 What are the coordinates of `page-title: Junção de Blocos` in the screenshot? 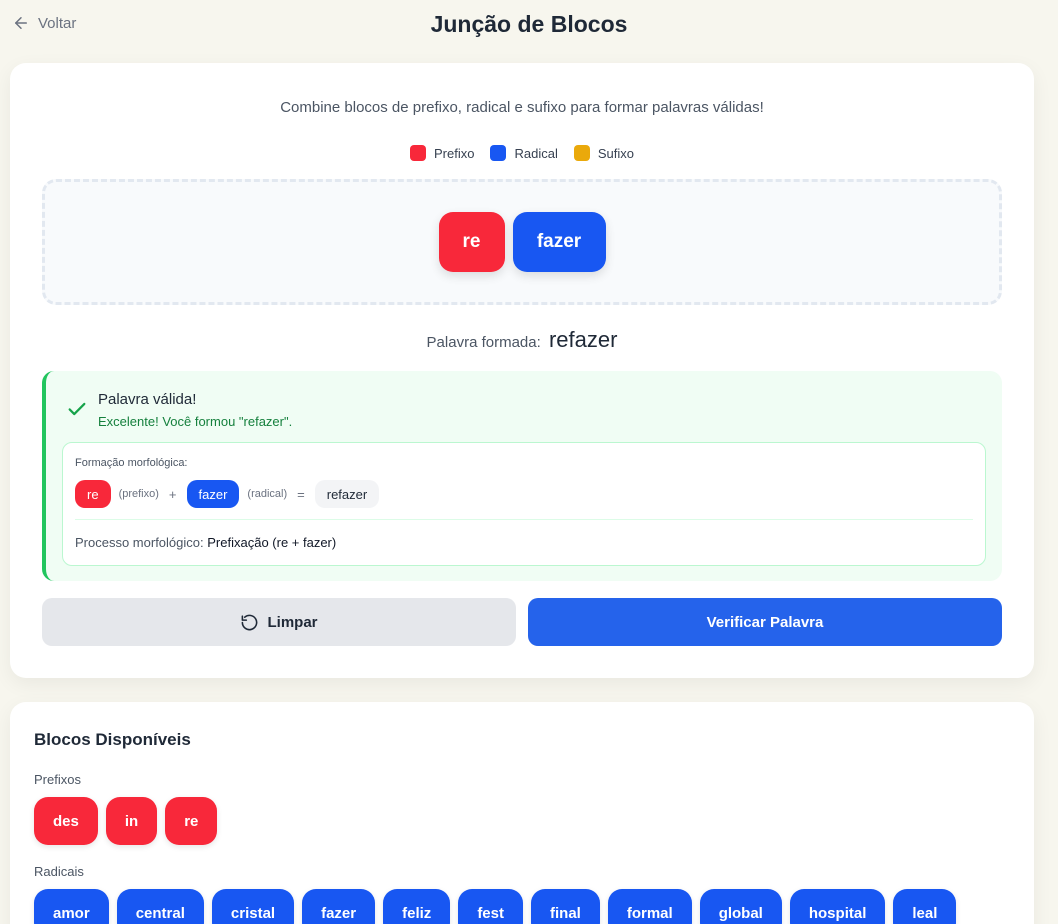 It's located at (529, 24).